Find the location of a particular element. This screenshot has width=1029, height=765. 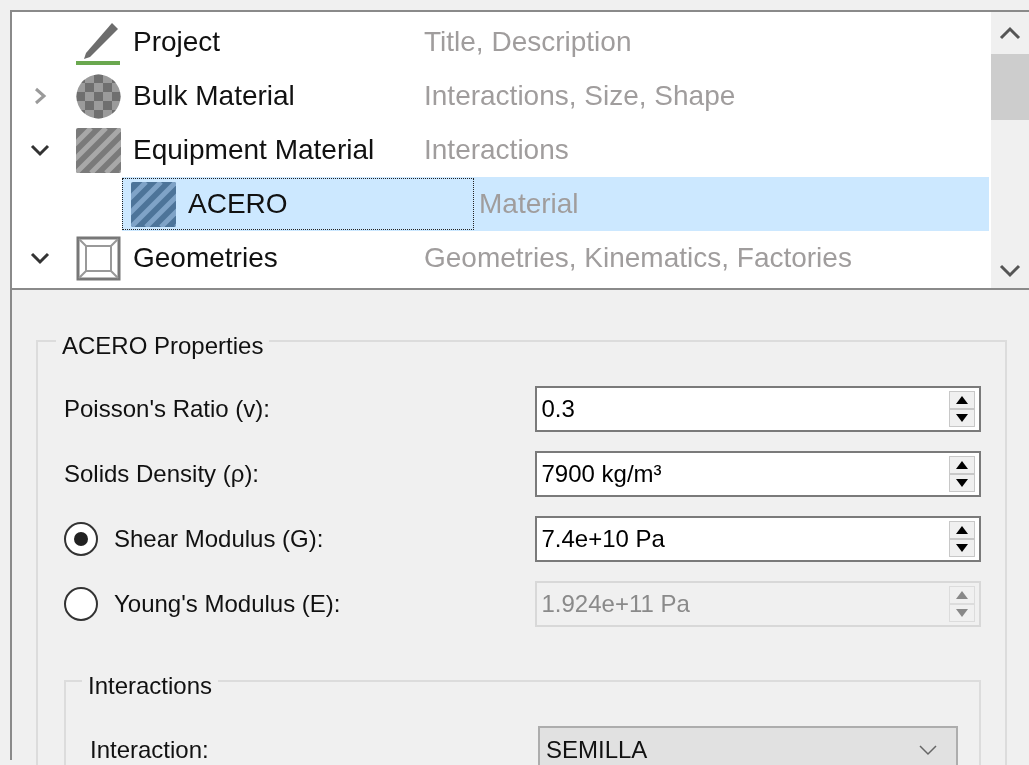

field-label: Shear Modulus (G): is located at coordinates (219, 538).